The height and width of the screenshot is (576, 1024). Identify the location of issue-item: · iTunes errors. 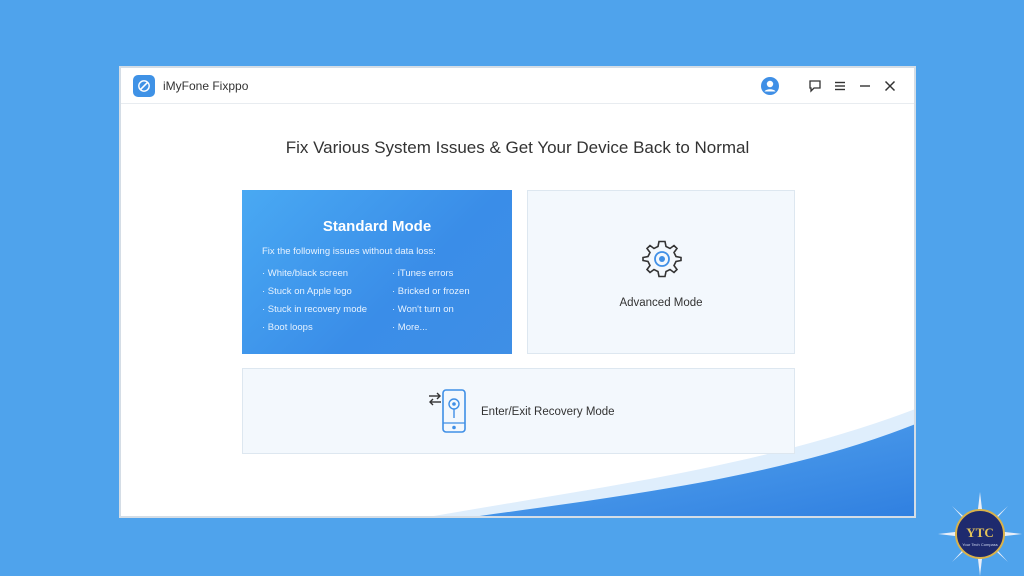
(423, 273).